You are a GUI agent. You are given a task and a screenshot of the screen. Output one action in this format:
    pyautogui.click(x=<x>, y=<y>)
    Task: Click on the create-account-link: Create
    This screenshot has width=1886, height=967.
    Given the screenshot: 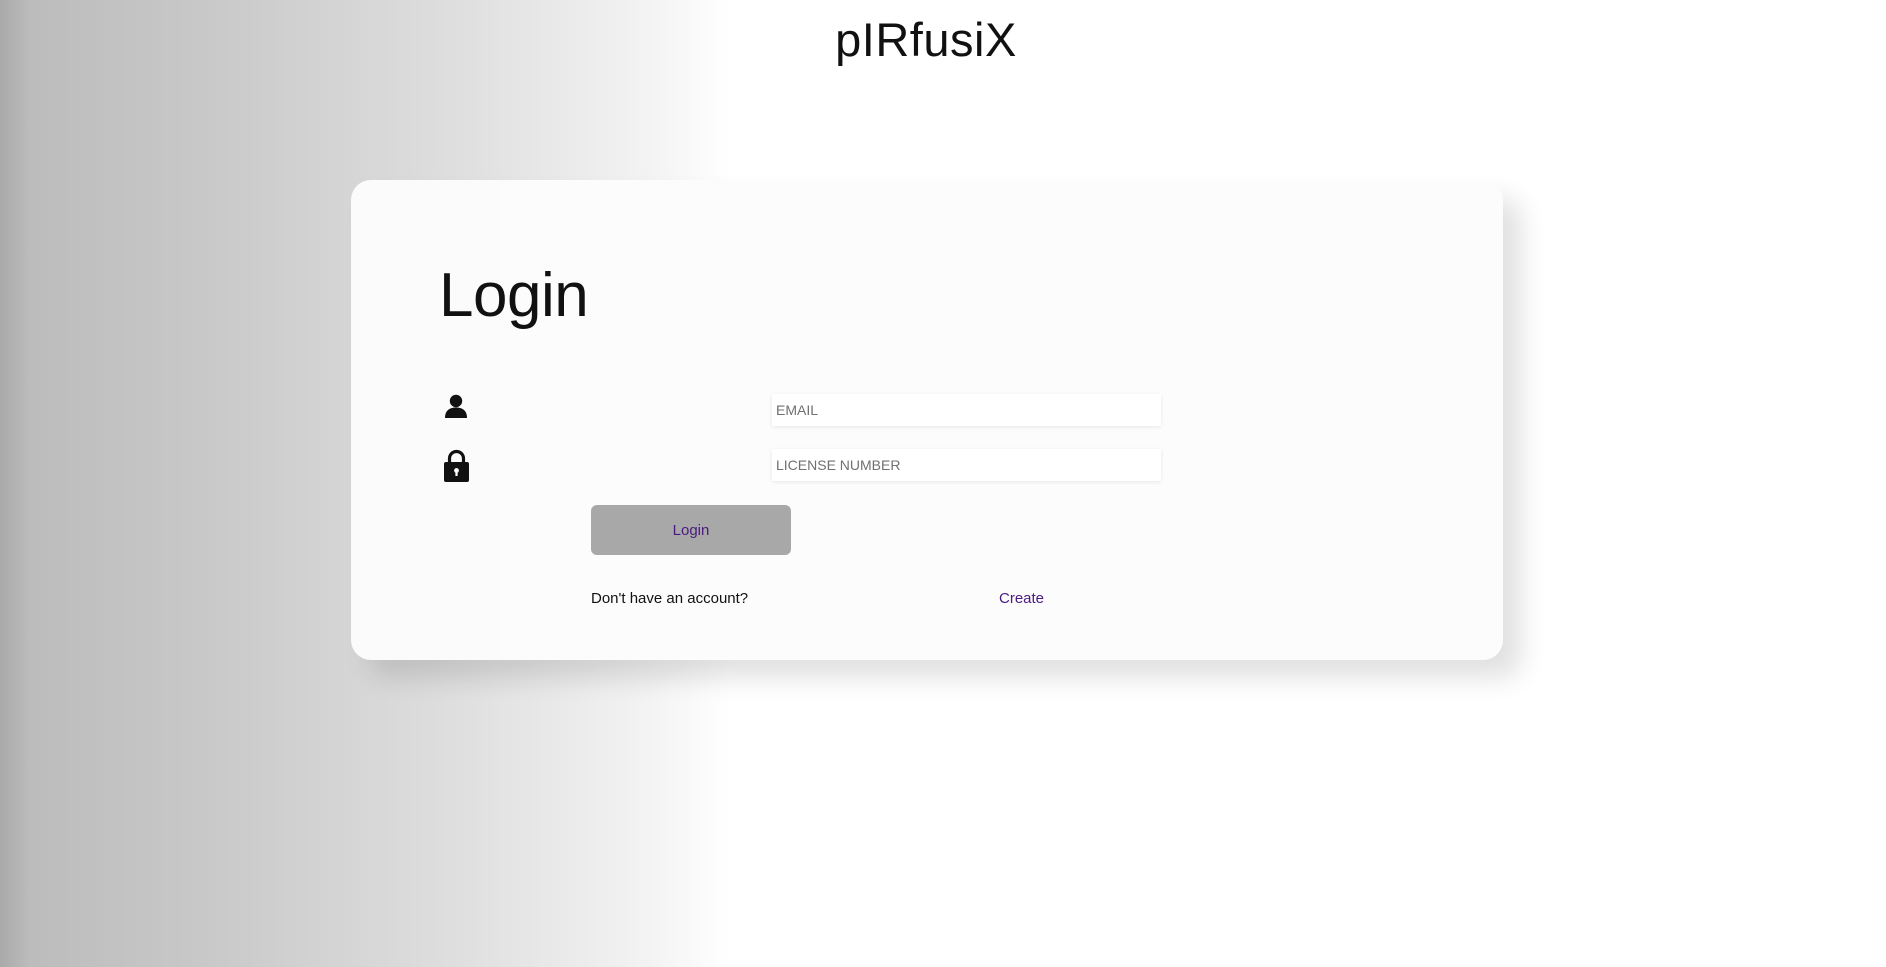 What is the action you would take?
    pyautogui.click(x=1021, y=598)
    